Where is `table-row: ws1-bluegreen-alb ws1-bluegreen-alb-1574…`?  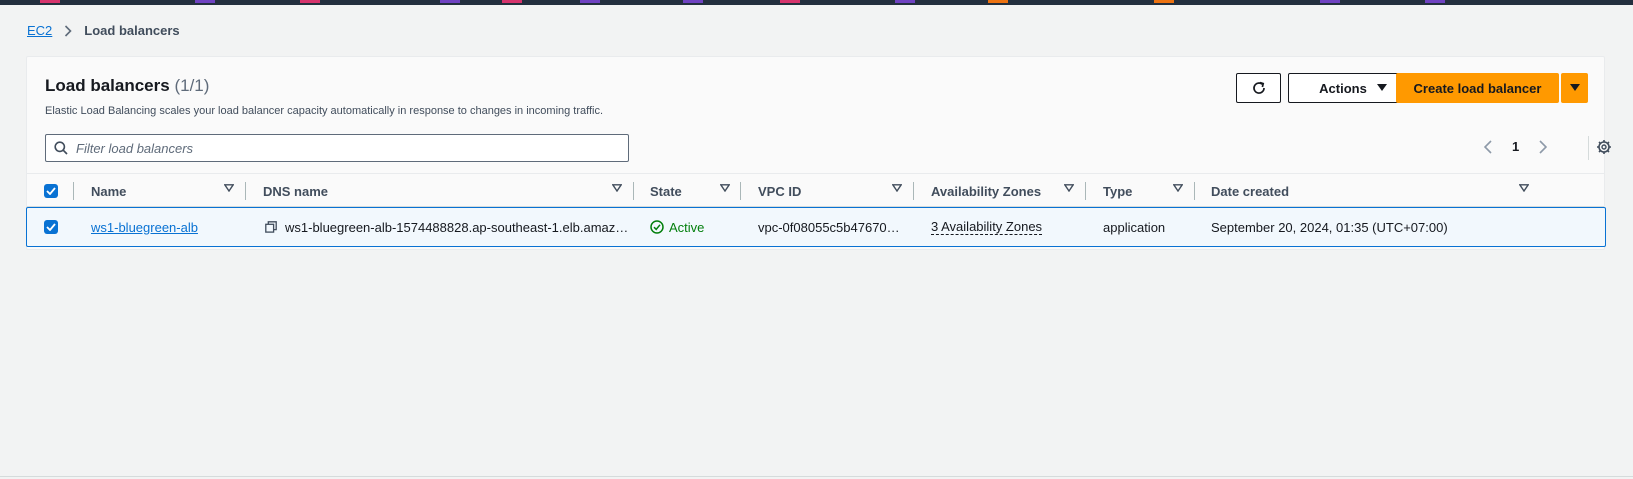 table-row: ws1-bluegreen-alb ws1-bluegreen-alb-1574… is located at coordinates (816, 227).